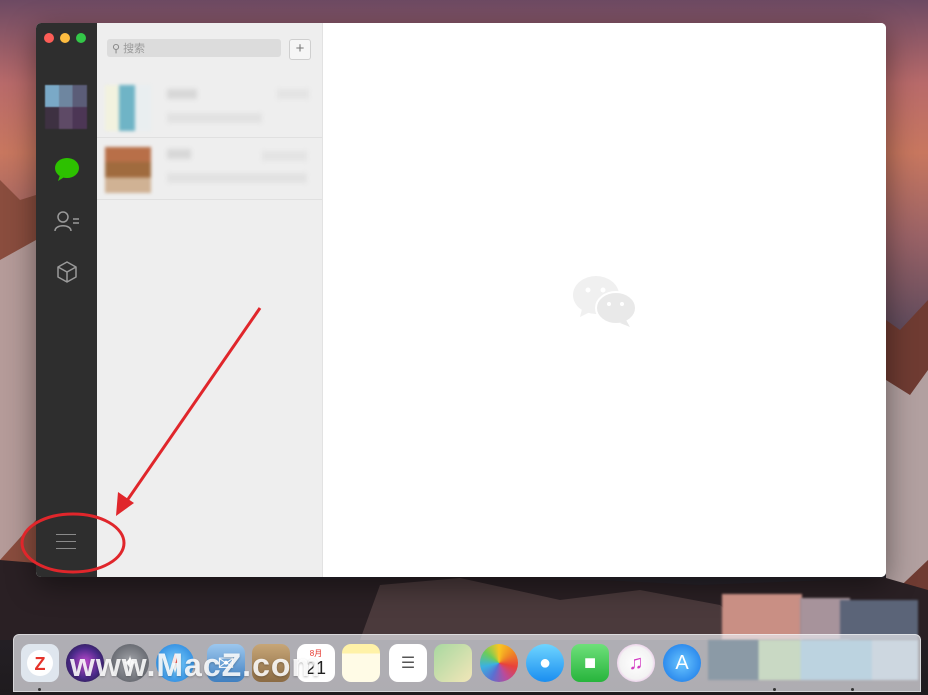 Image resolution: width=928 pixels, height=695 pixels. I want to click on photos-icon, so click(499, 663).